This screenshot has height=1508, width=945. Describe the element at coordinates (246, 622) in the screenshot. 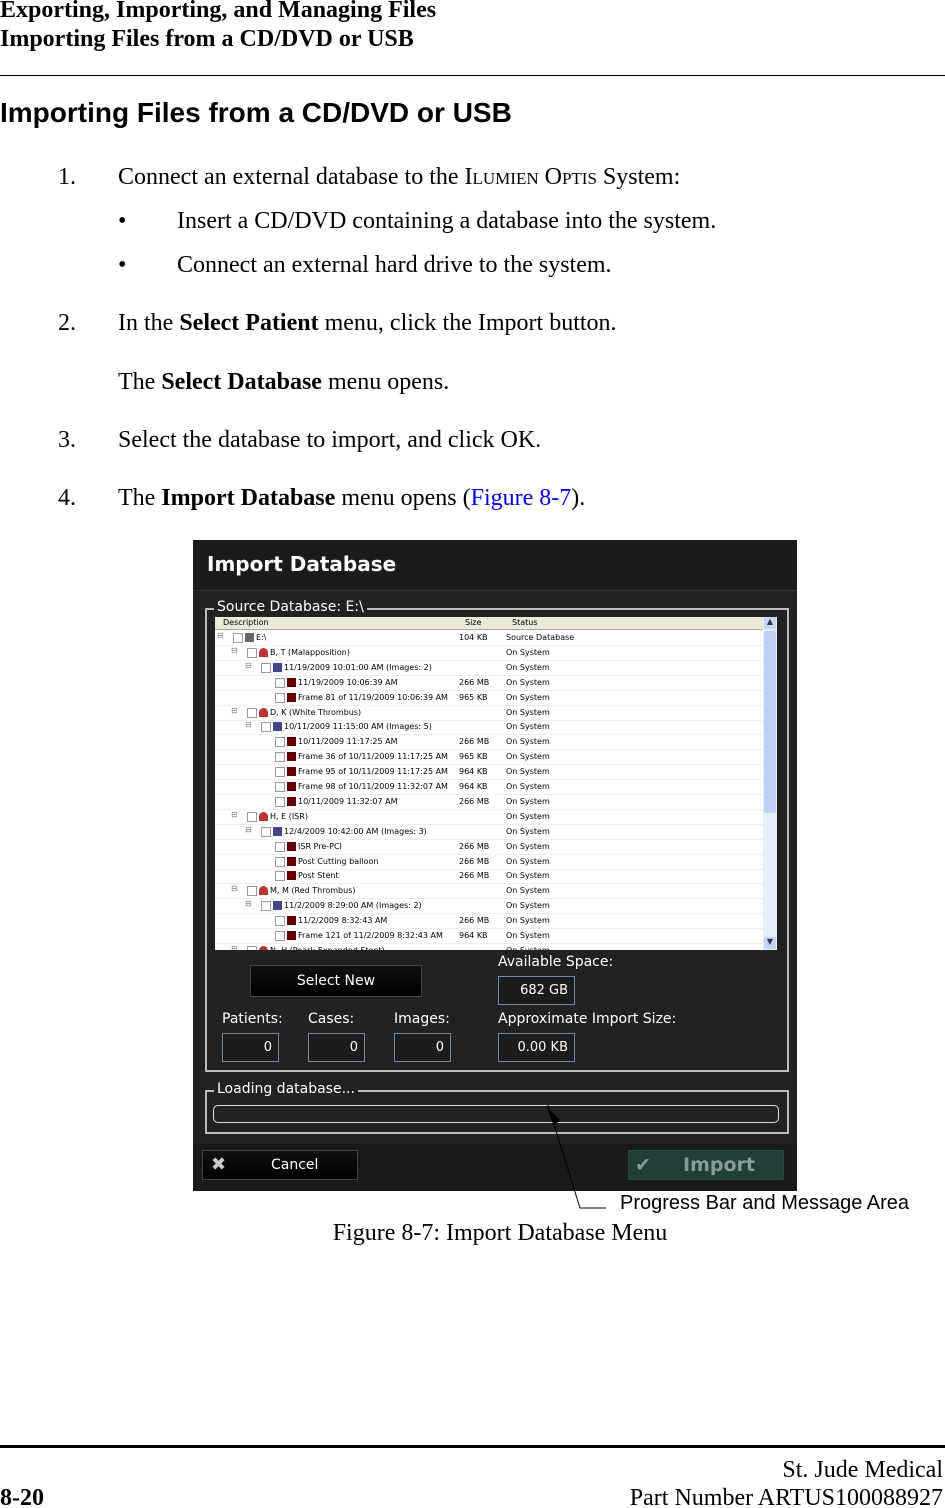

I see `column-description: Description` at that location.